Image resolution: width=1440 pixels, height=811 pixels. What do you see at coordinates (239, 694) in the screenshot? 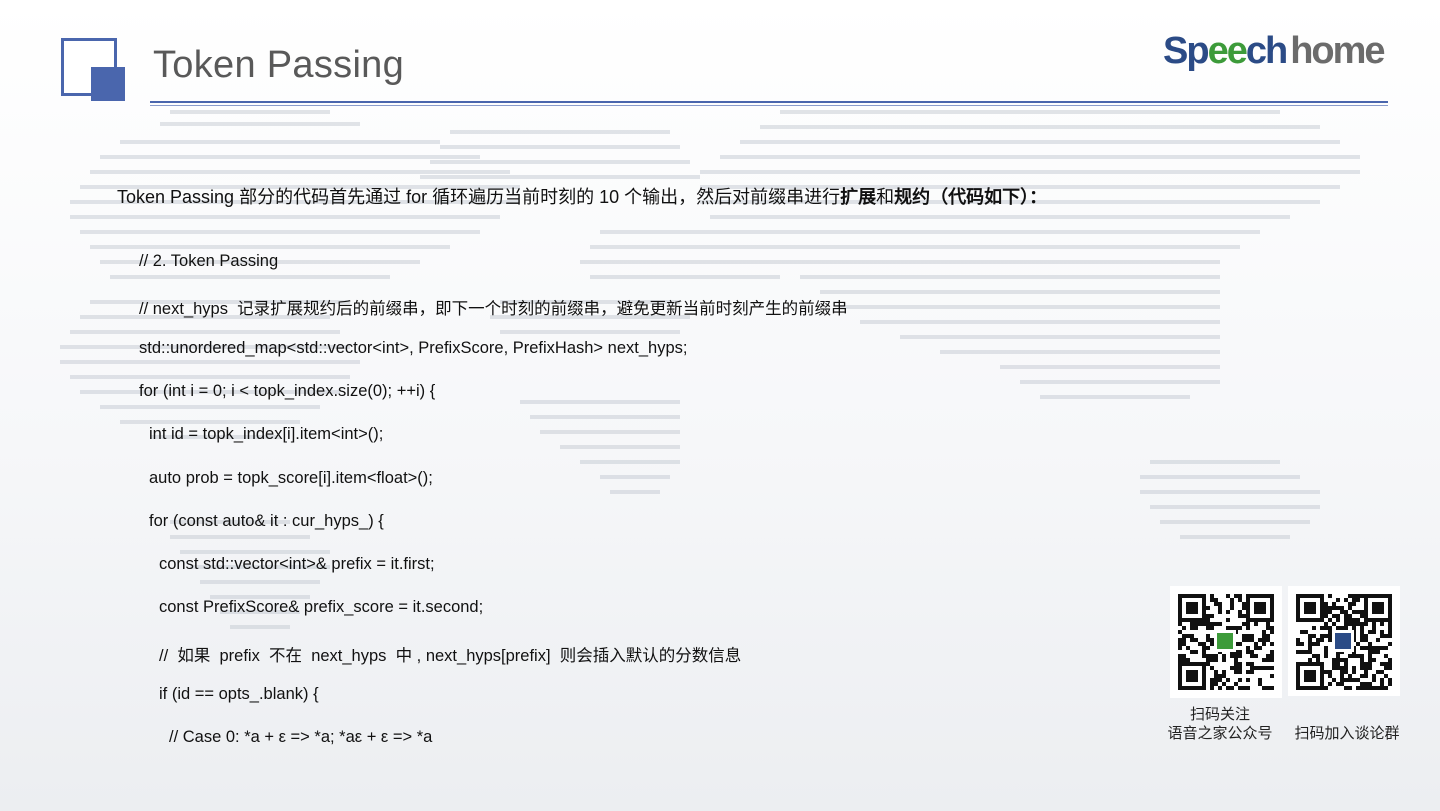
I see `code-line: if (id == opts_.blank) {` at bounding box center [239, 694].